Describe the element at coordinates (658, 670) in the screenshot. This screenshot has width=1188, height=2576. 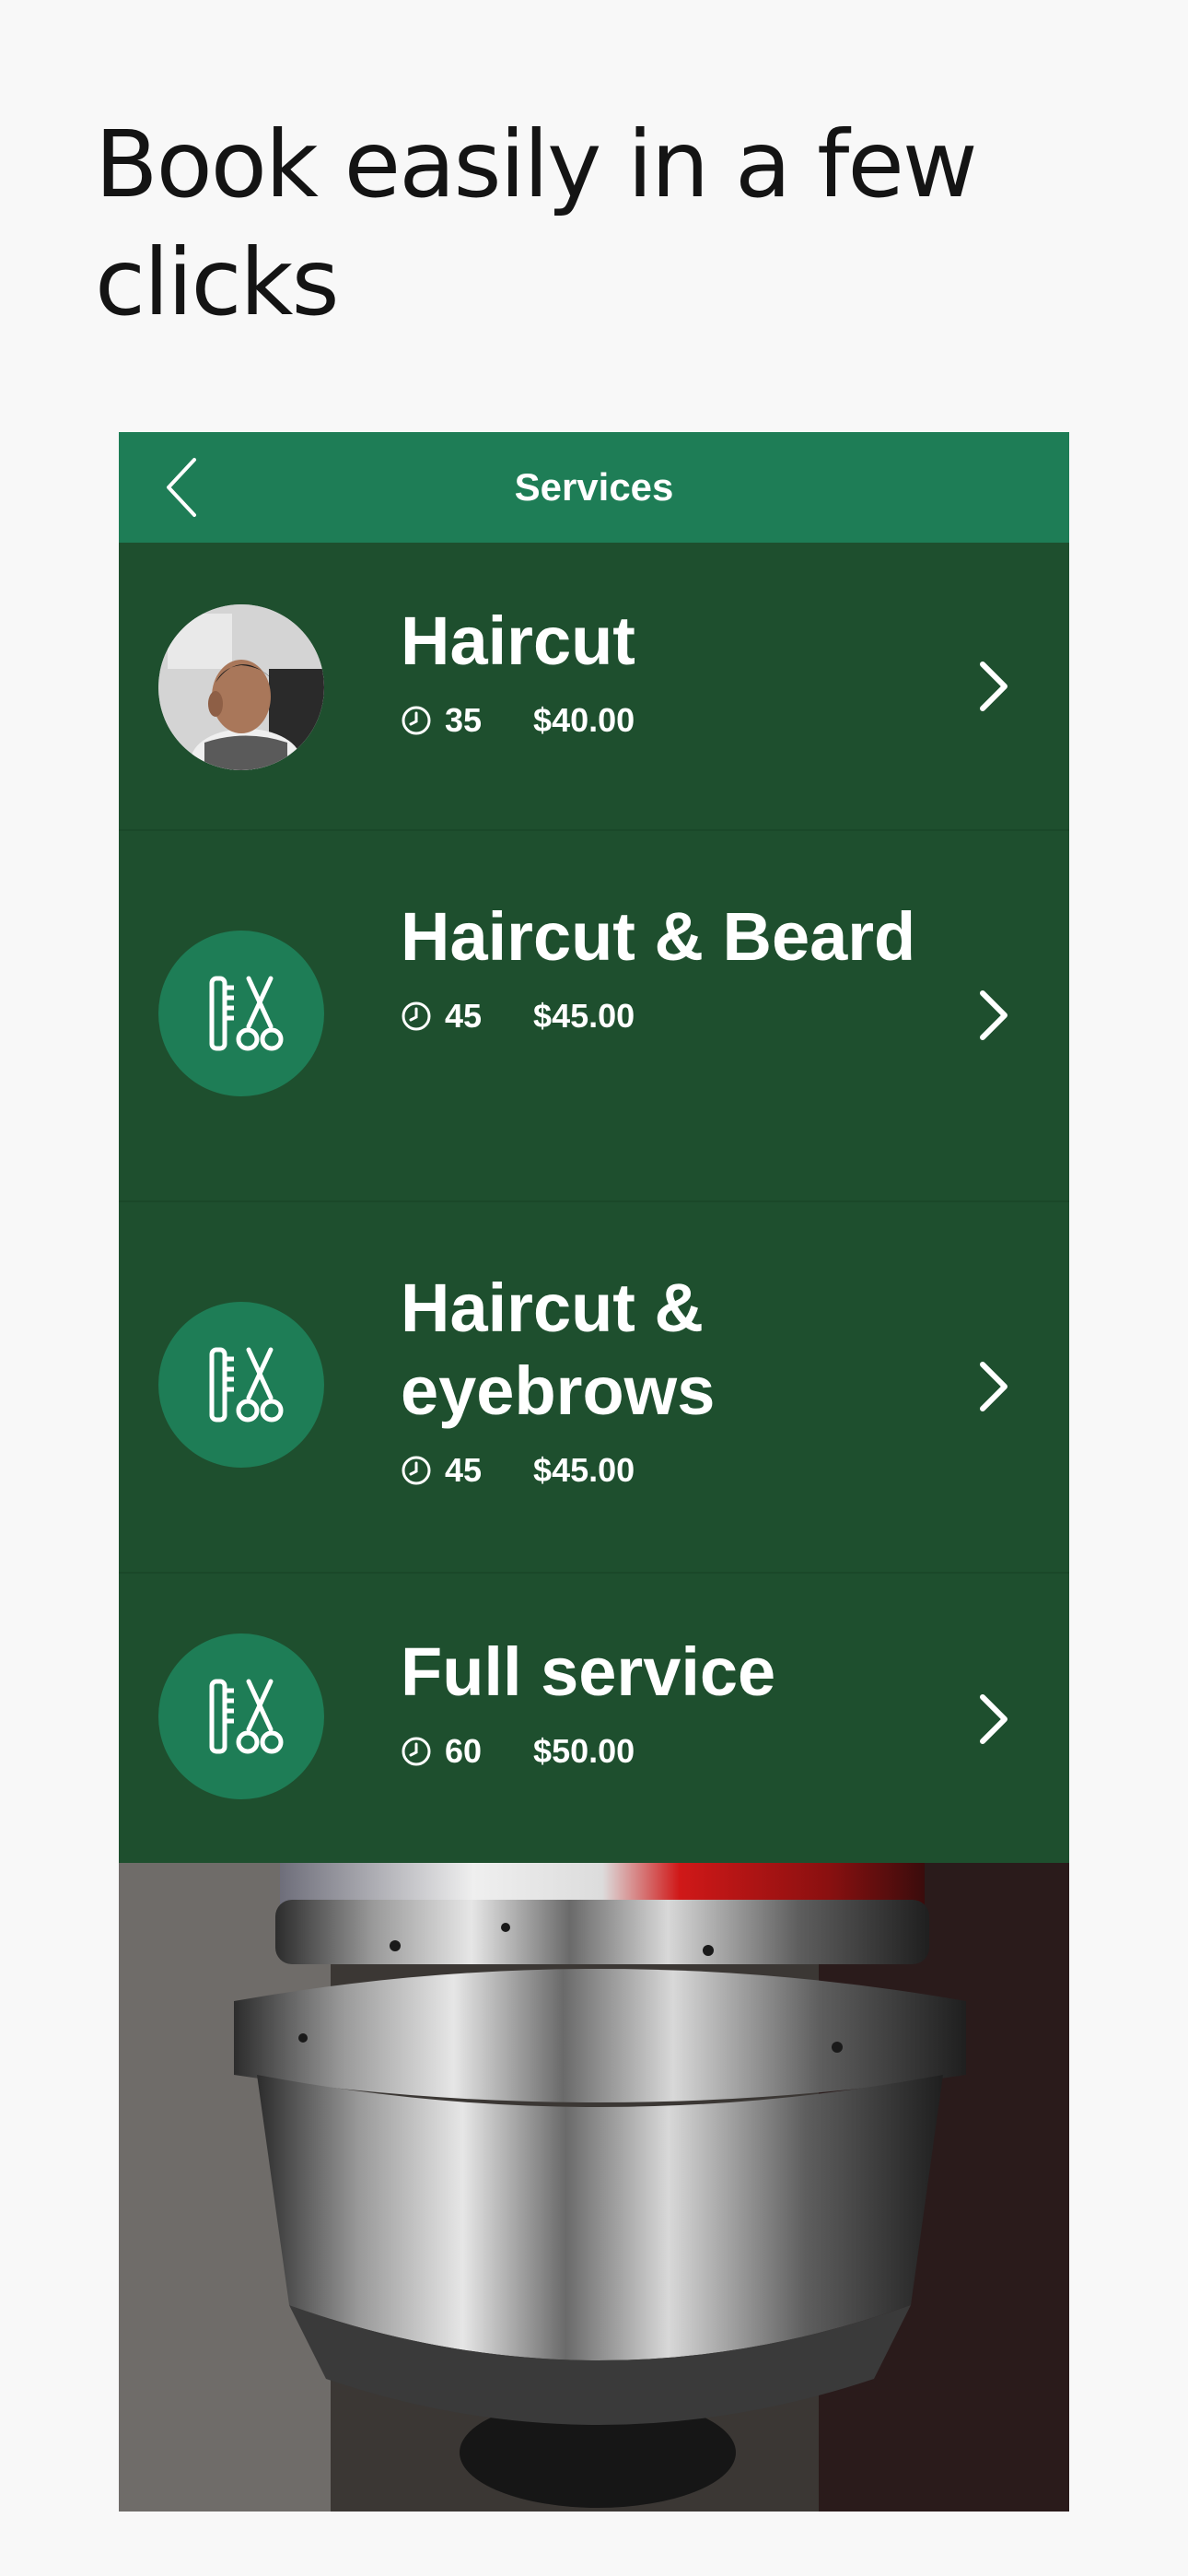
I see `service-info: Haircut 35 $40.00` at that location.